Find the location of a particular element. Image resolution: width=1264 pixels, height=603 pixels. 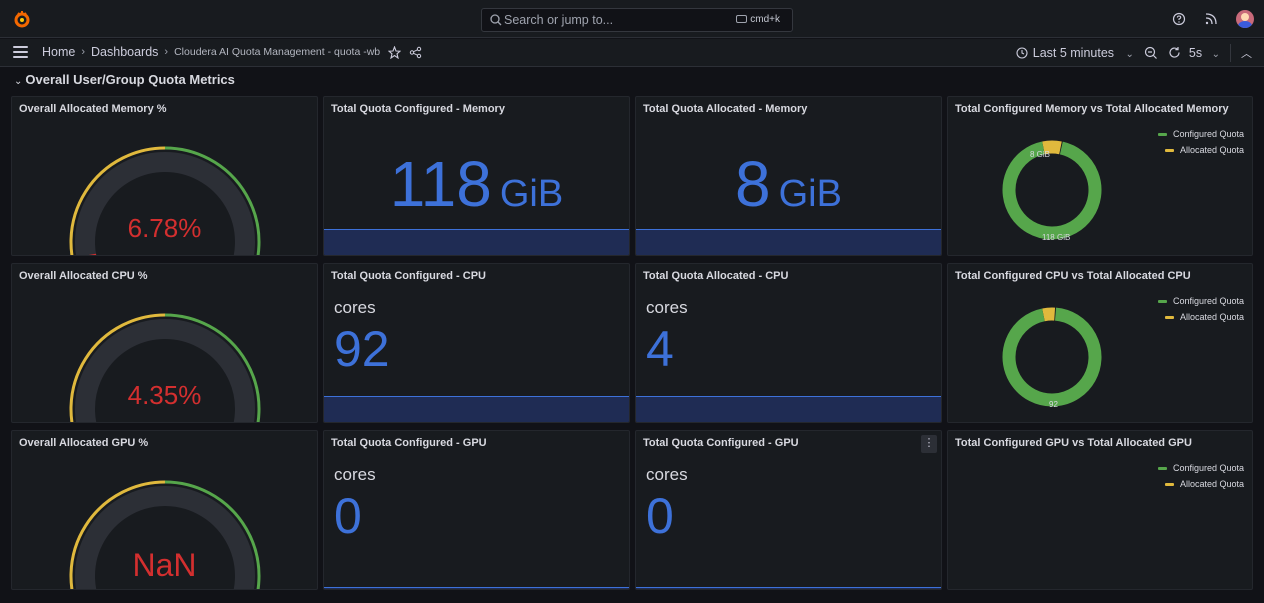

panel-memory-allocated: Total Quota Allocated - Memory 8 GiB is located at coordinates (788, 176).